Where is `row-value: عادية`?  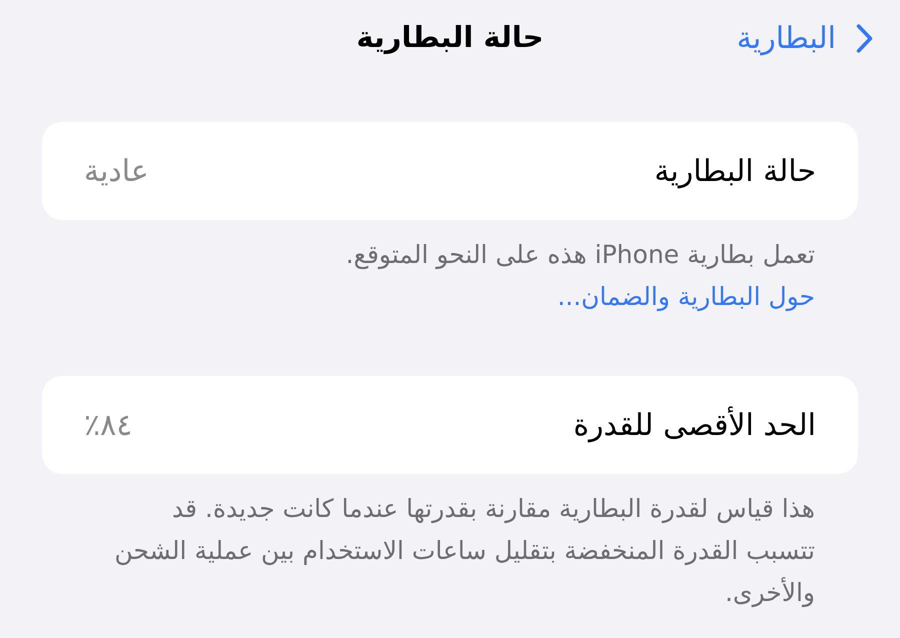
row-value: عادية is located at coordinates (116, 171).